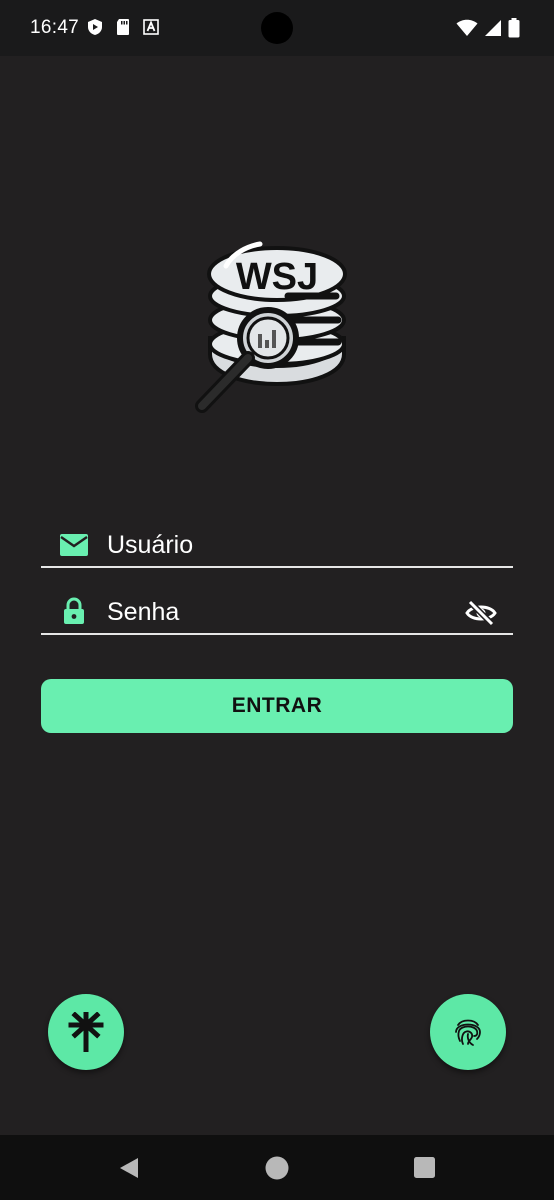 This screenshot has width=554, height=1200. What do you see at coordinates (95, 27) in the screenshot?
I see `shield-play-icon` at bounding box center [95, 27].